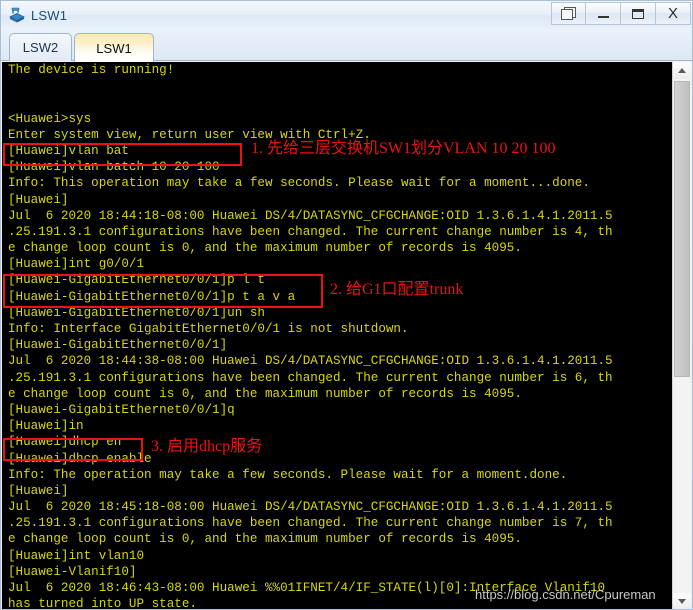 This screenshot has width=693, height=610. Describe the element at coordinates (397, 289) in the screenshot. I see `annotation-label-2: 2. 给G1口配置trunk` at that location.